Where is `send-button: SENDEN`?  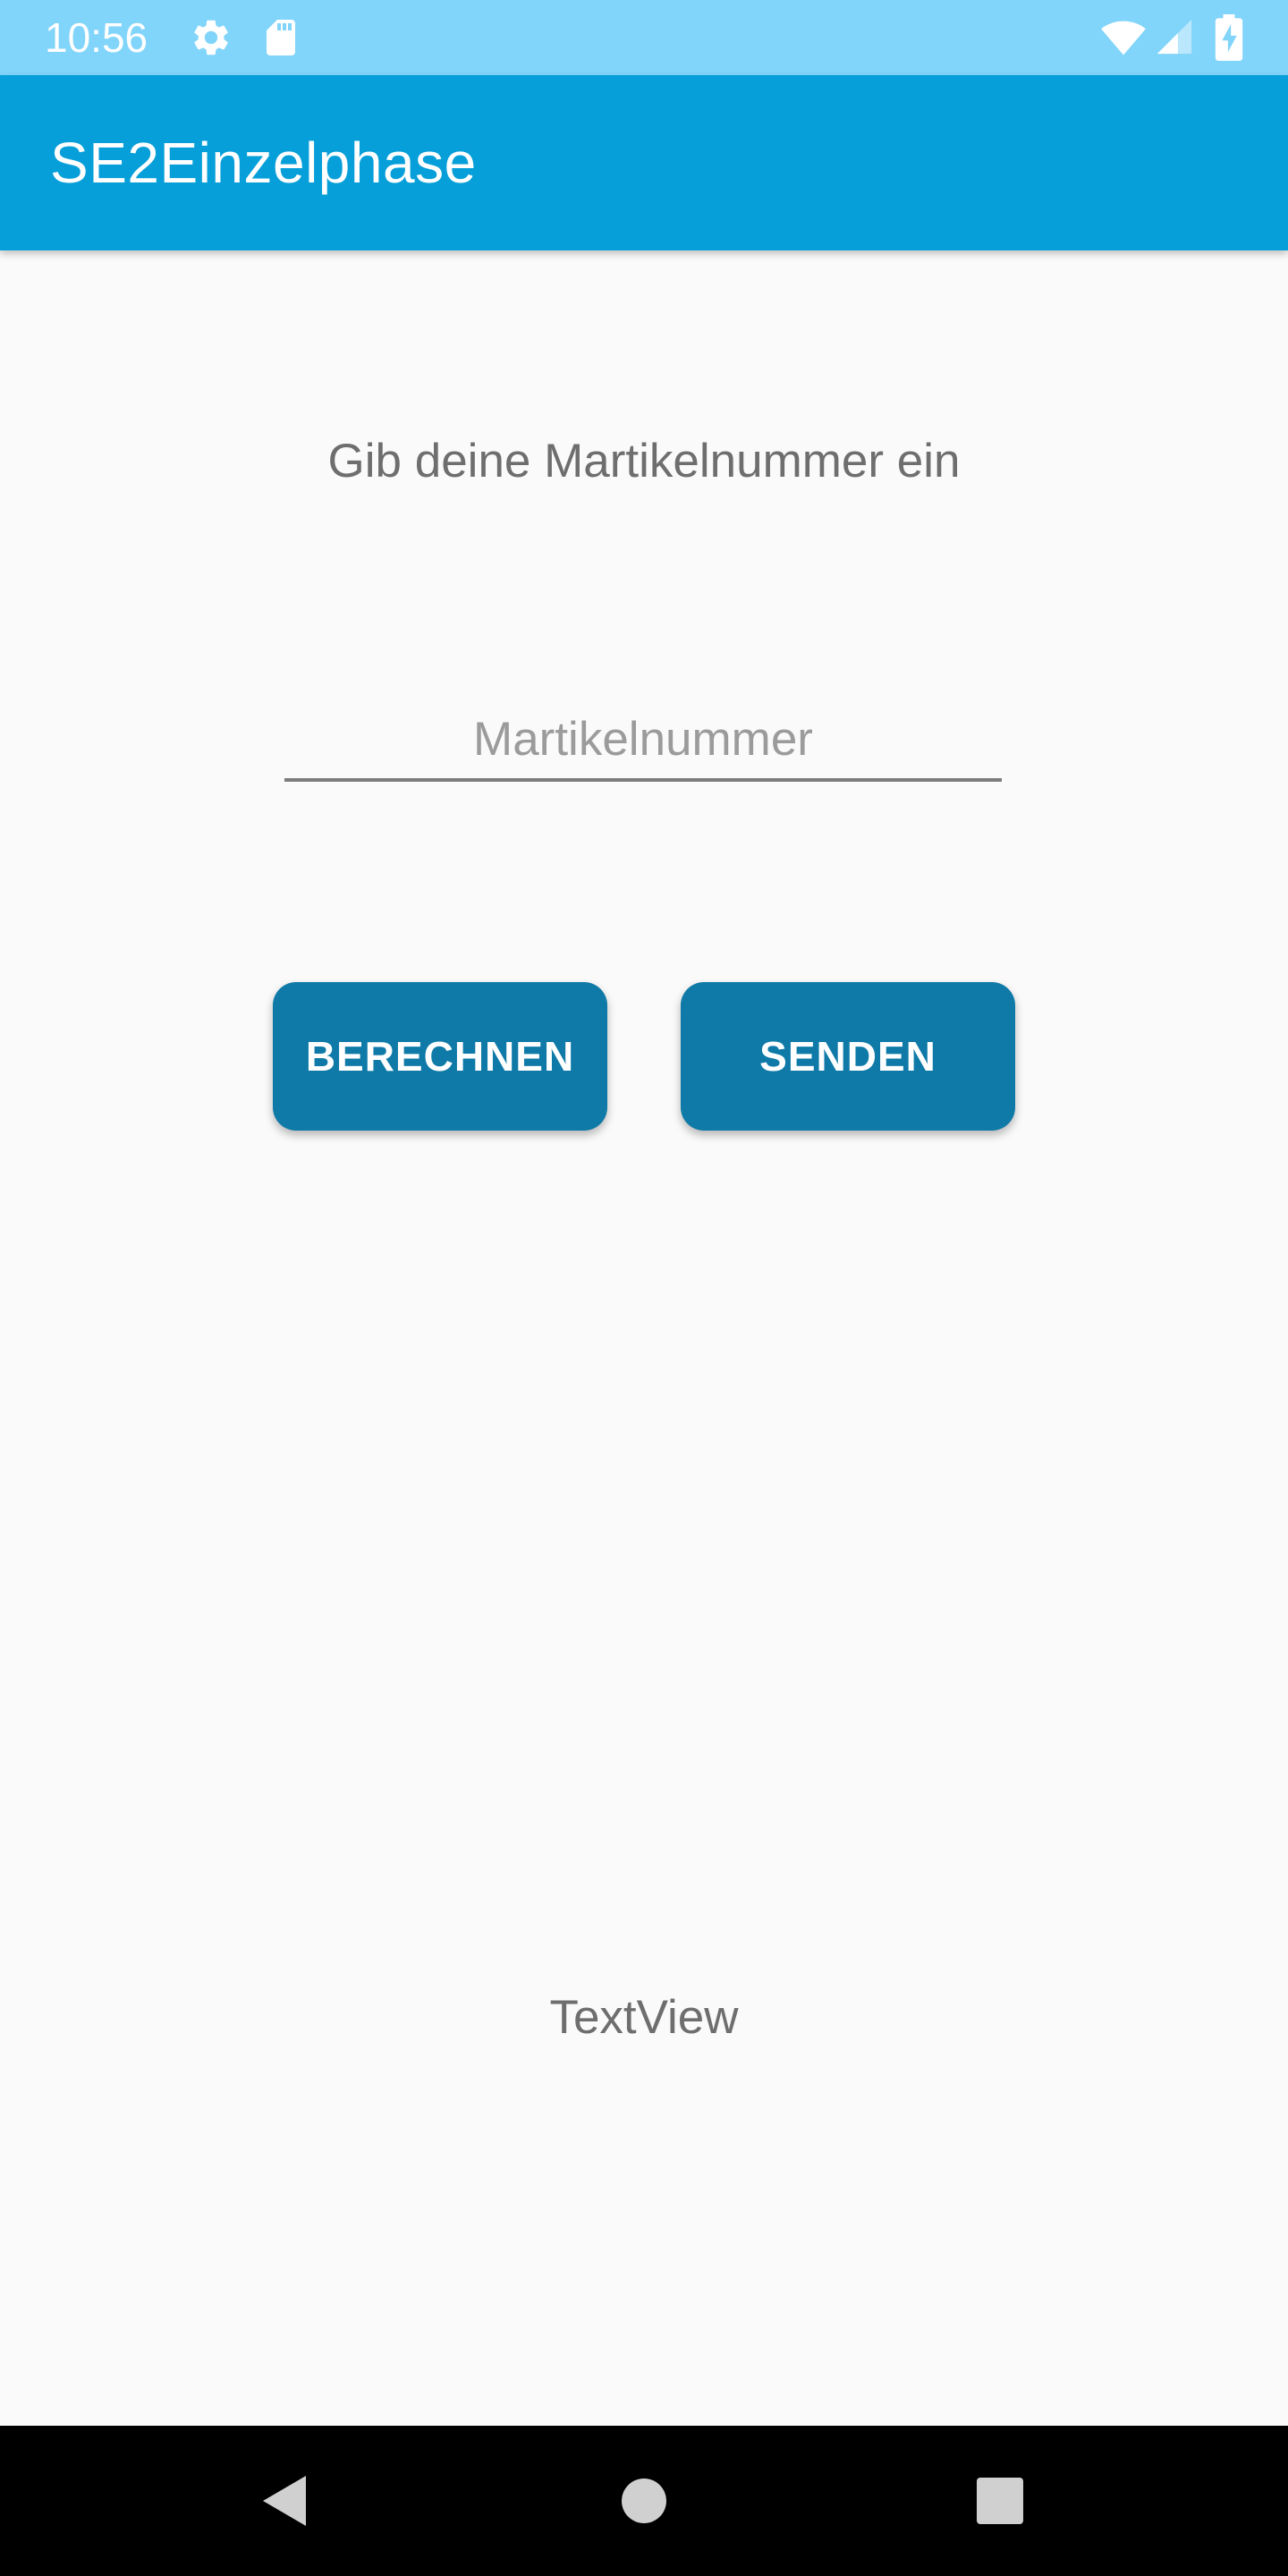 send-button: SENDEN is located at coordinates (848, 1056).